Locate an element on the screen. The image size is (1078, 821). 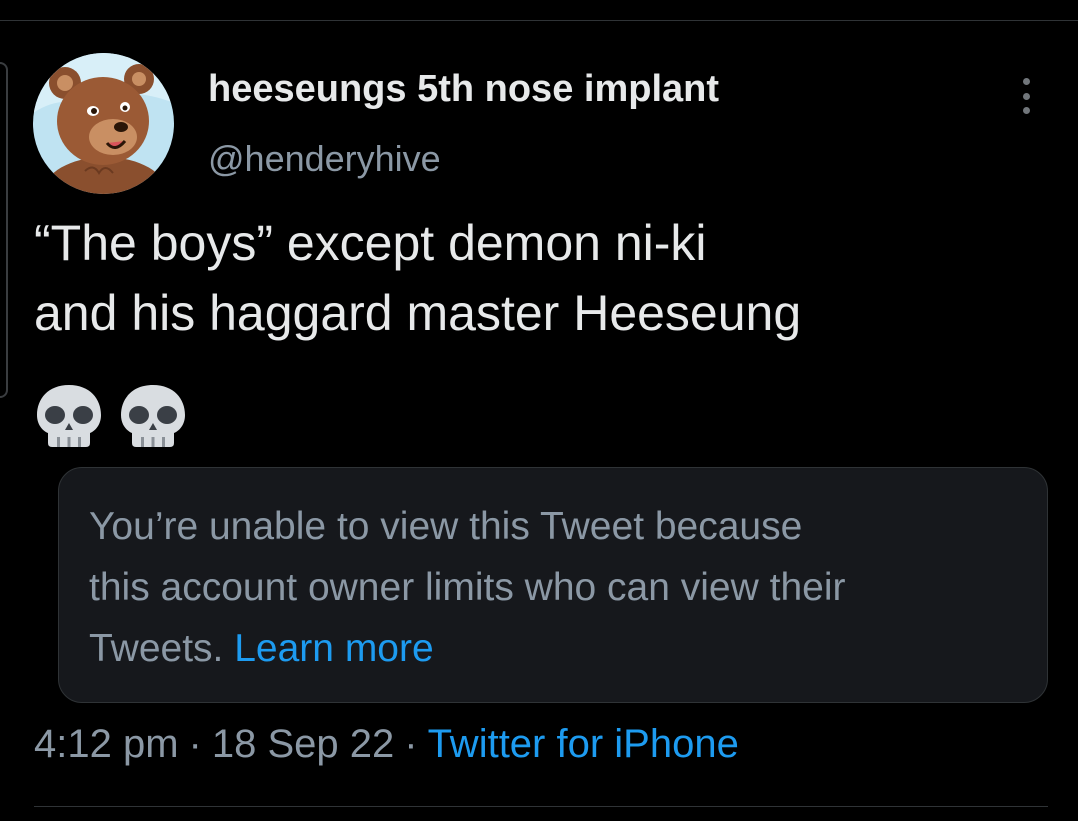
tweet-time: 4:12 pm is located at coordinates (106, 744).